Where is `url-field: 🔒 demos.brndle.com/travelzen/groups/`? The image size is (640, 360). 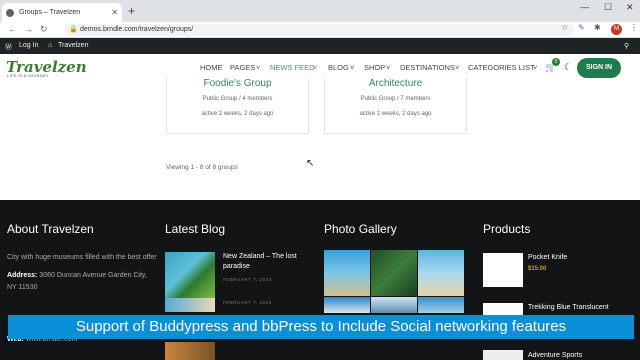
url-field: 🔒 demos.brndle.com/travelzen/groups/ is located at coordinates (319, 30).